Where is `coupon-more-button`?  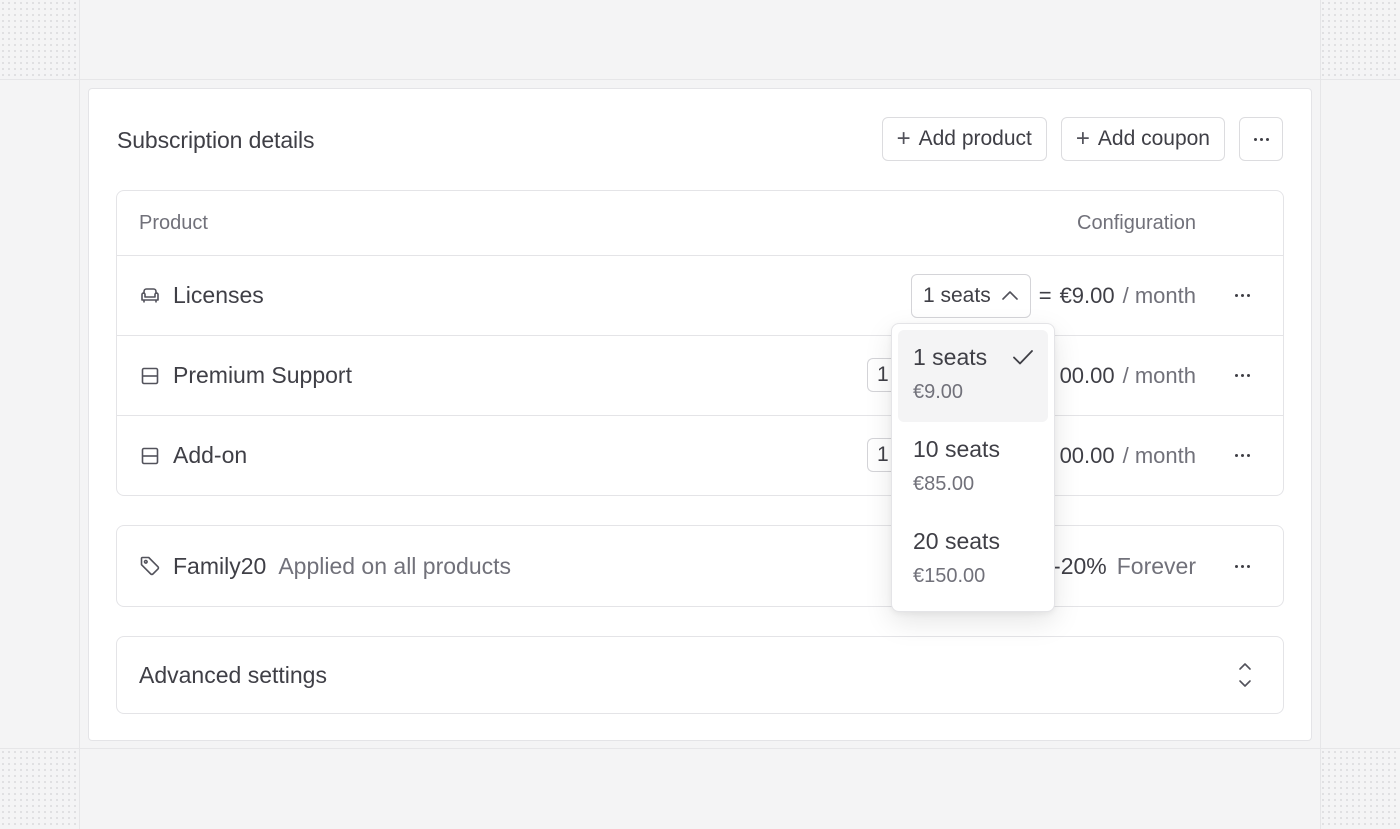
coupon-more-button is located at coordinates (1242, 566).